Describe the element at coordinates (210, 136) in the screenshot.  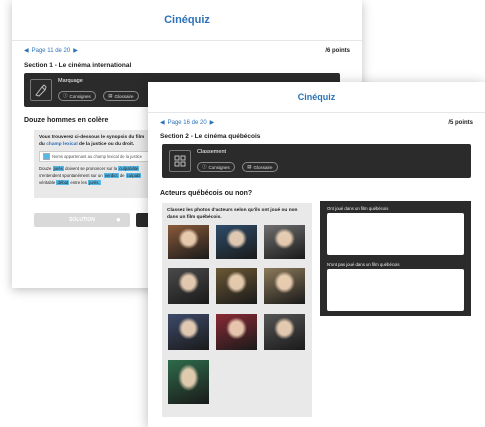
I see `section-title: Section 2 - Le cinéma québécois` at that location.